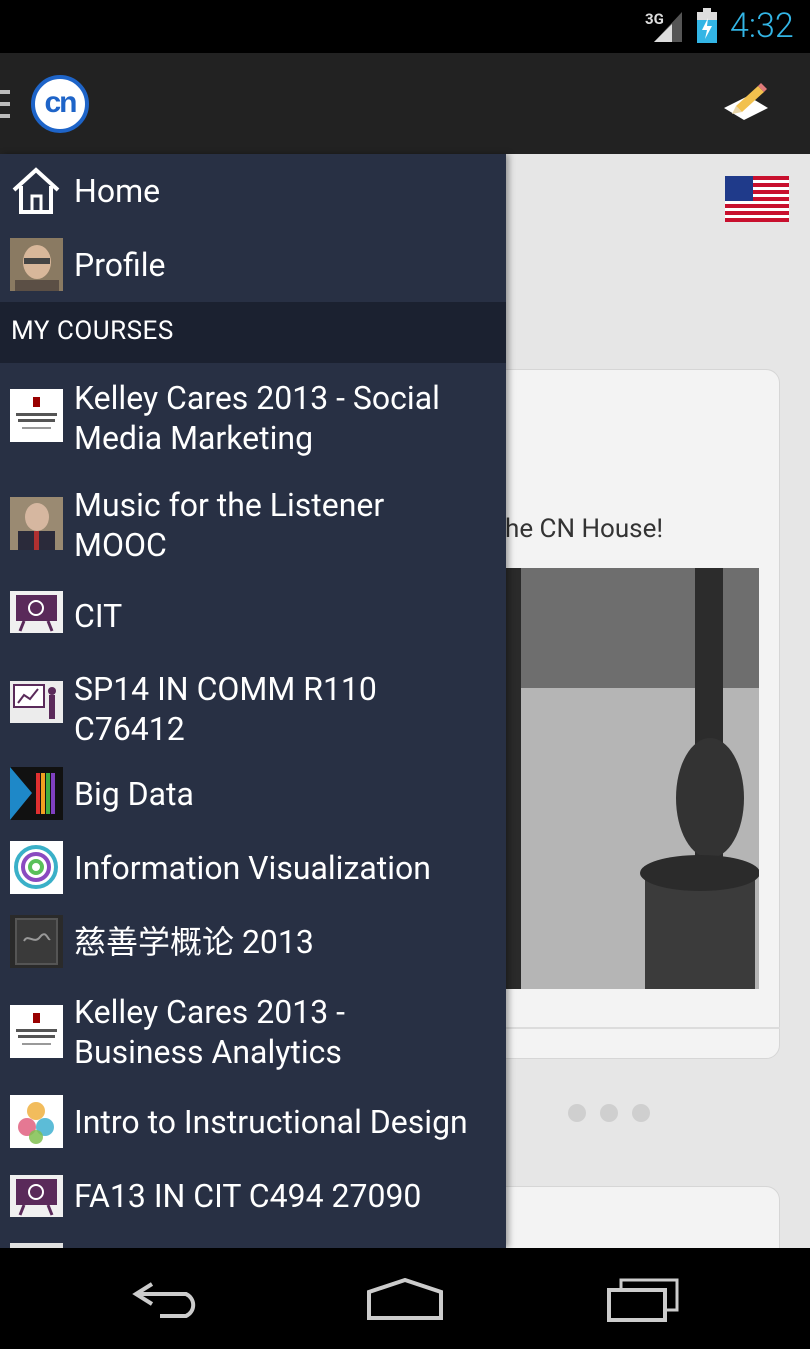 Image resolution: width=810 pixels, height=1349 pixels. Describe the element at coordinates (194, 942) in the screenshot. I see `course-label-line1: 慈善学概论 2013` at that location.